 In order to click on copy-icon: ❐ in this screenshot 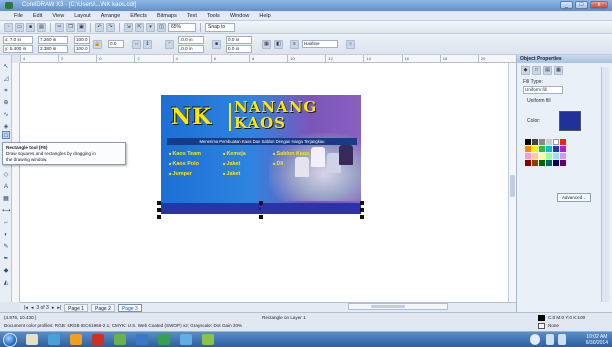, I will do `click(70, 27)`.